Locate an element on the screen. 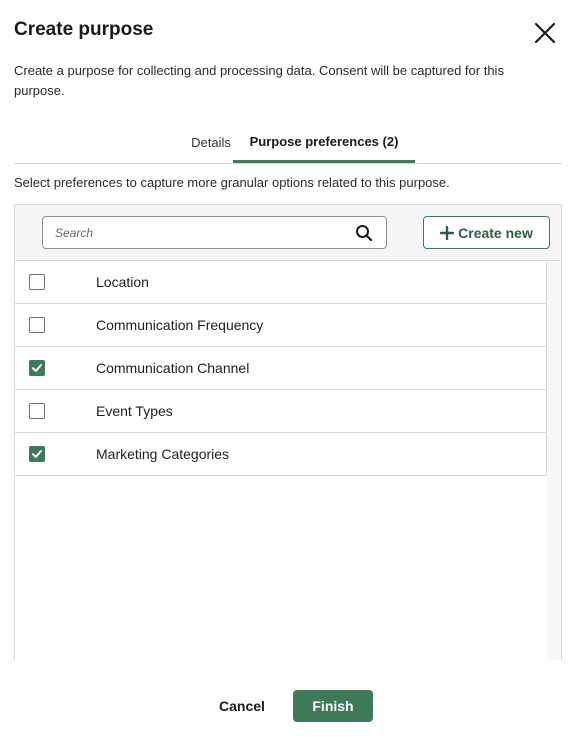 The width and height of the screenshot is (573, 738). finish-button: Finish is located at coordinates (333, 706).